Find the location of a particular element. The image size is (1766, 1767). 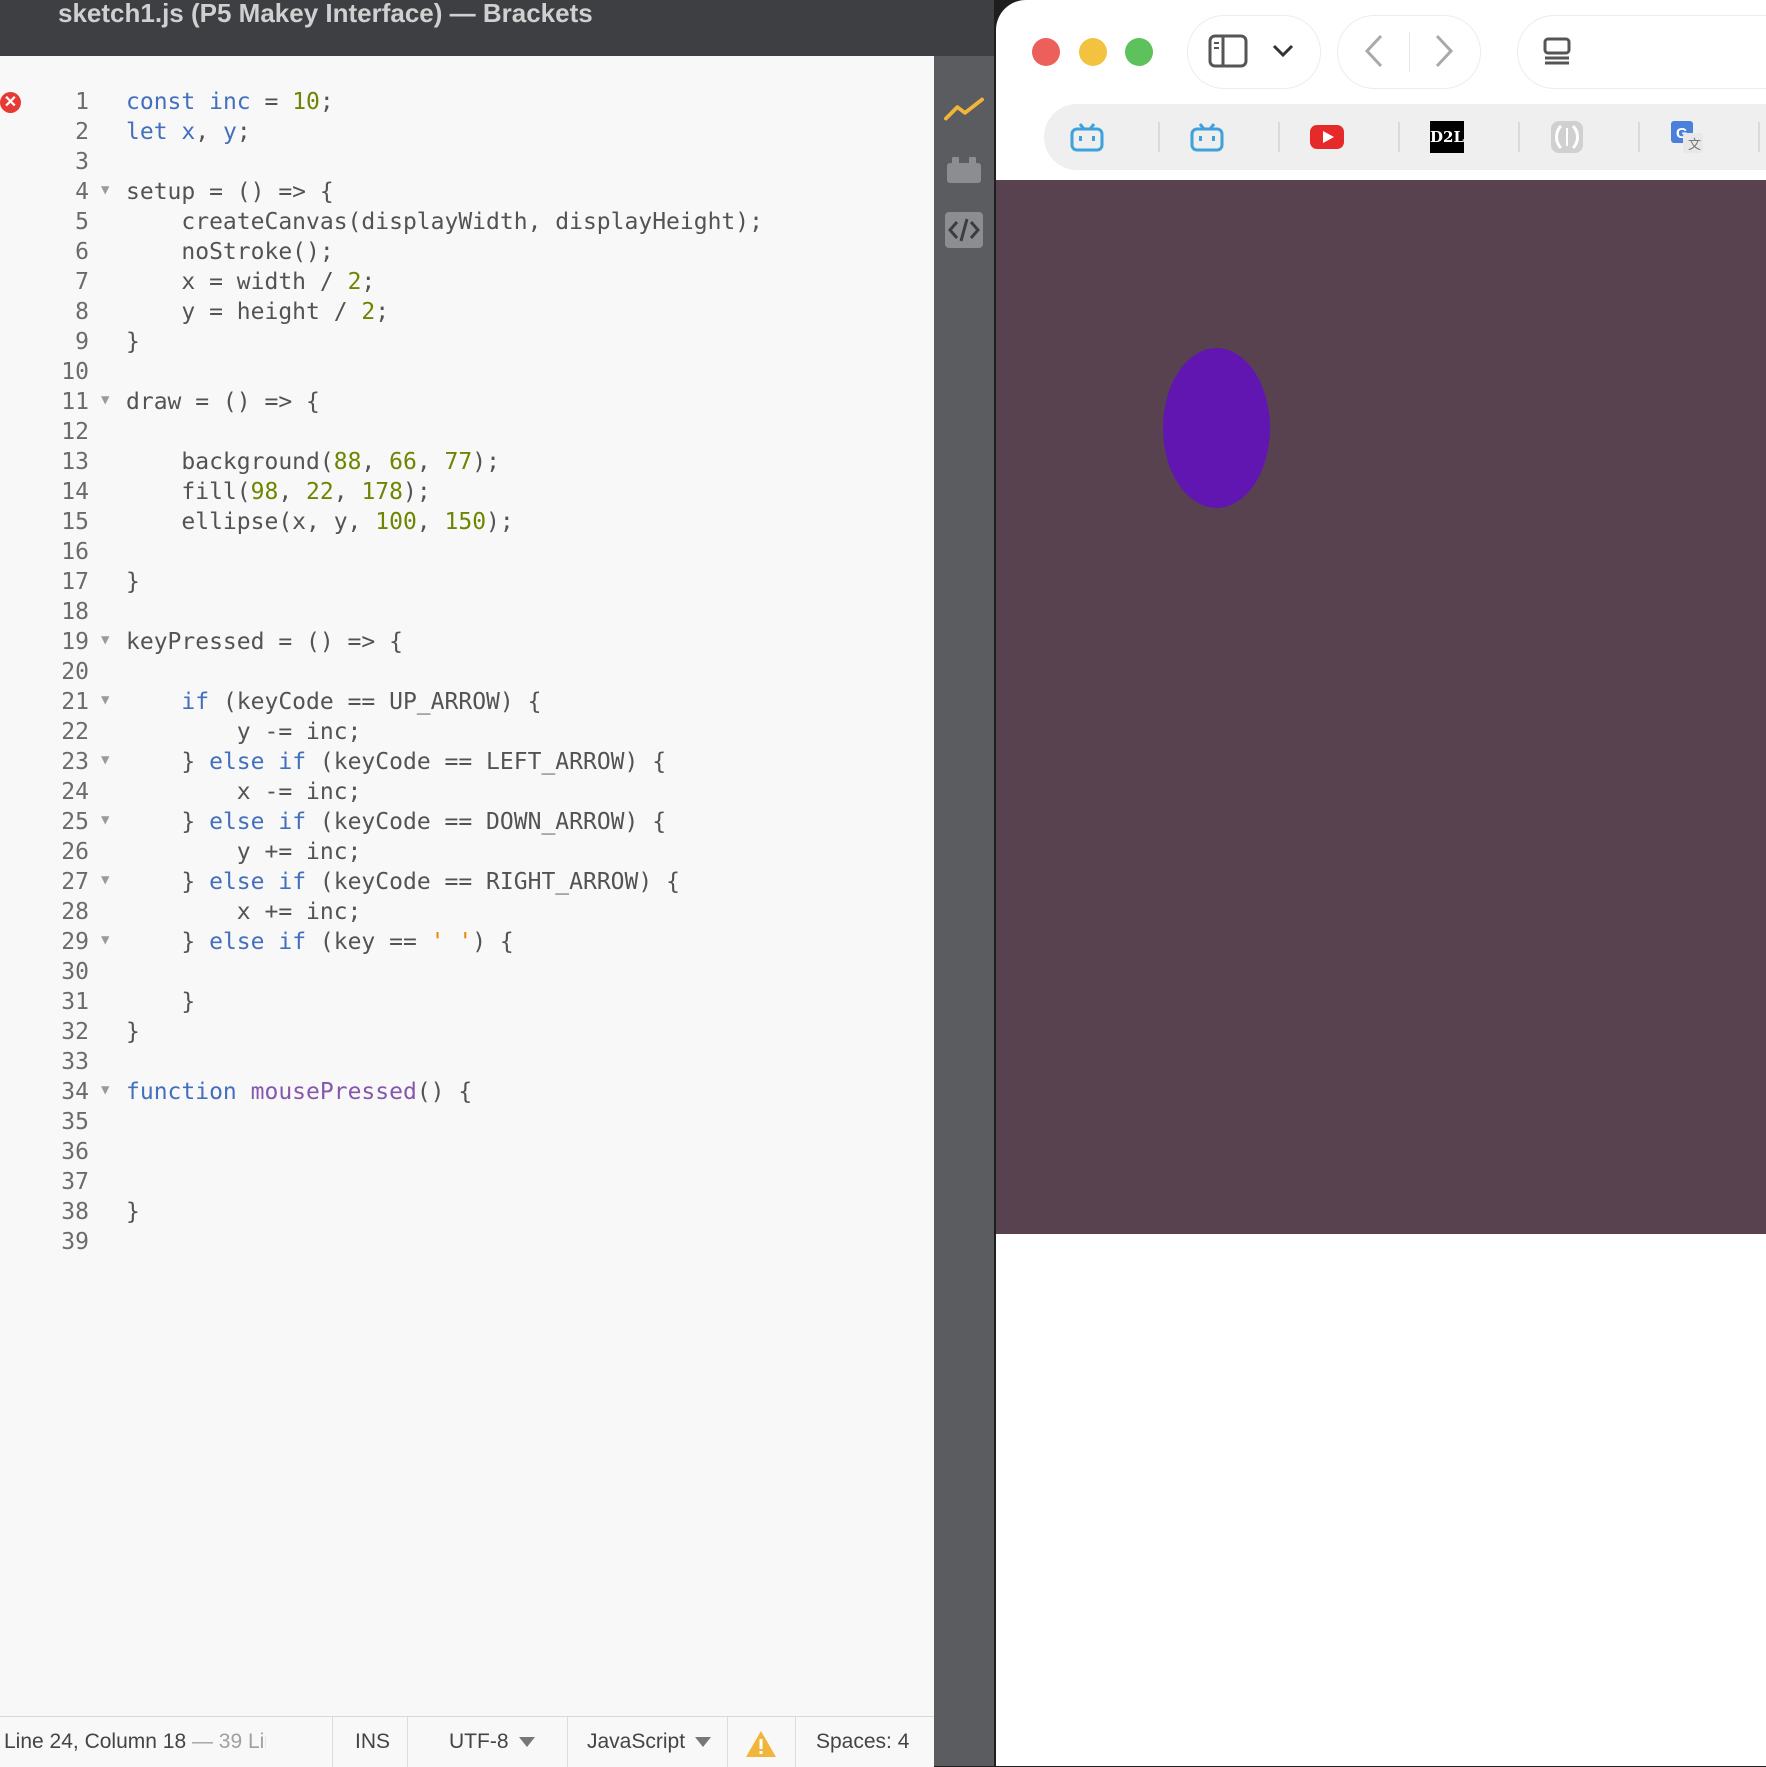

code-line: 4 ▼ setup = () => { is located at coordinates (467, 192).